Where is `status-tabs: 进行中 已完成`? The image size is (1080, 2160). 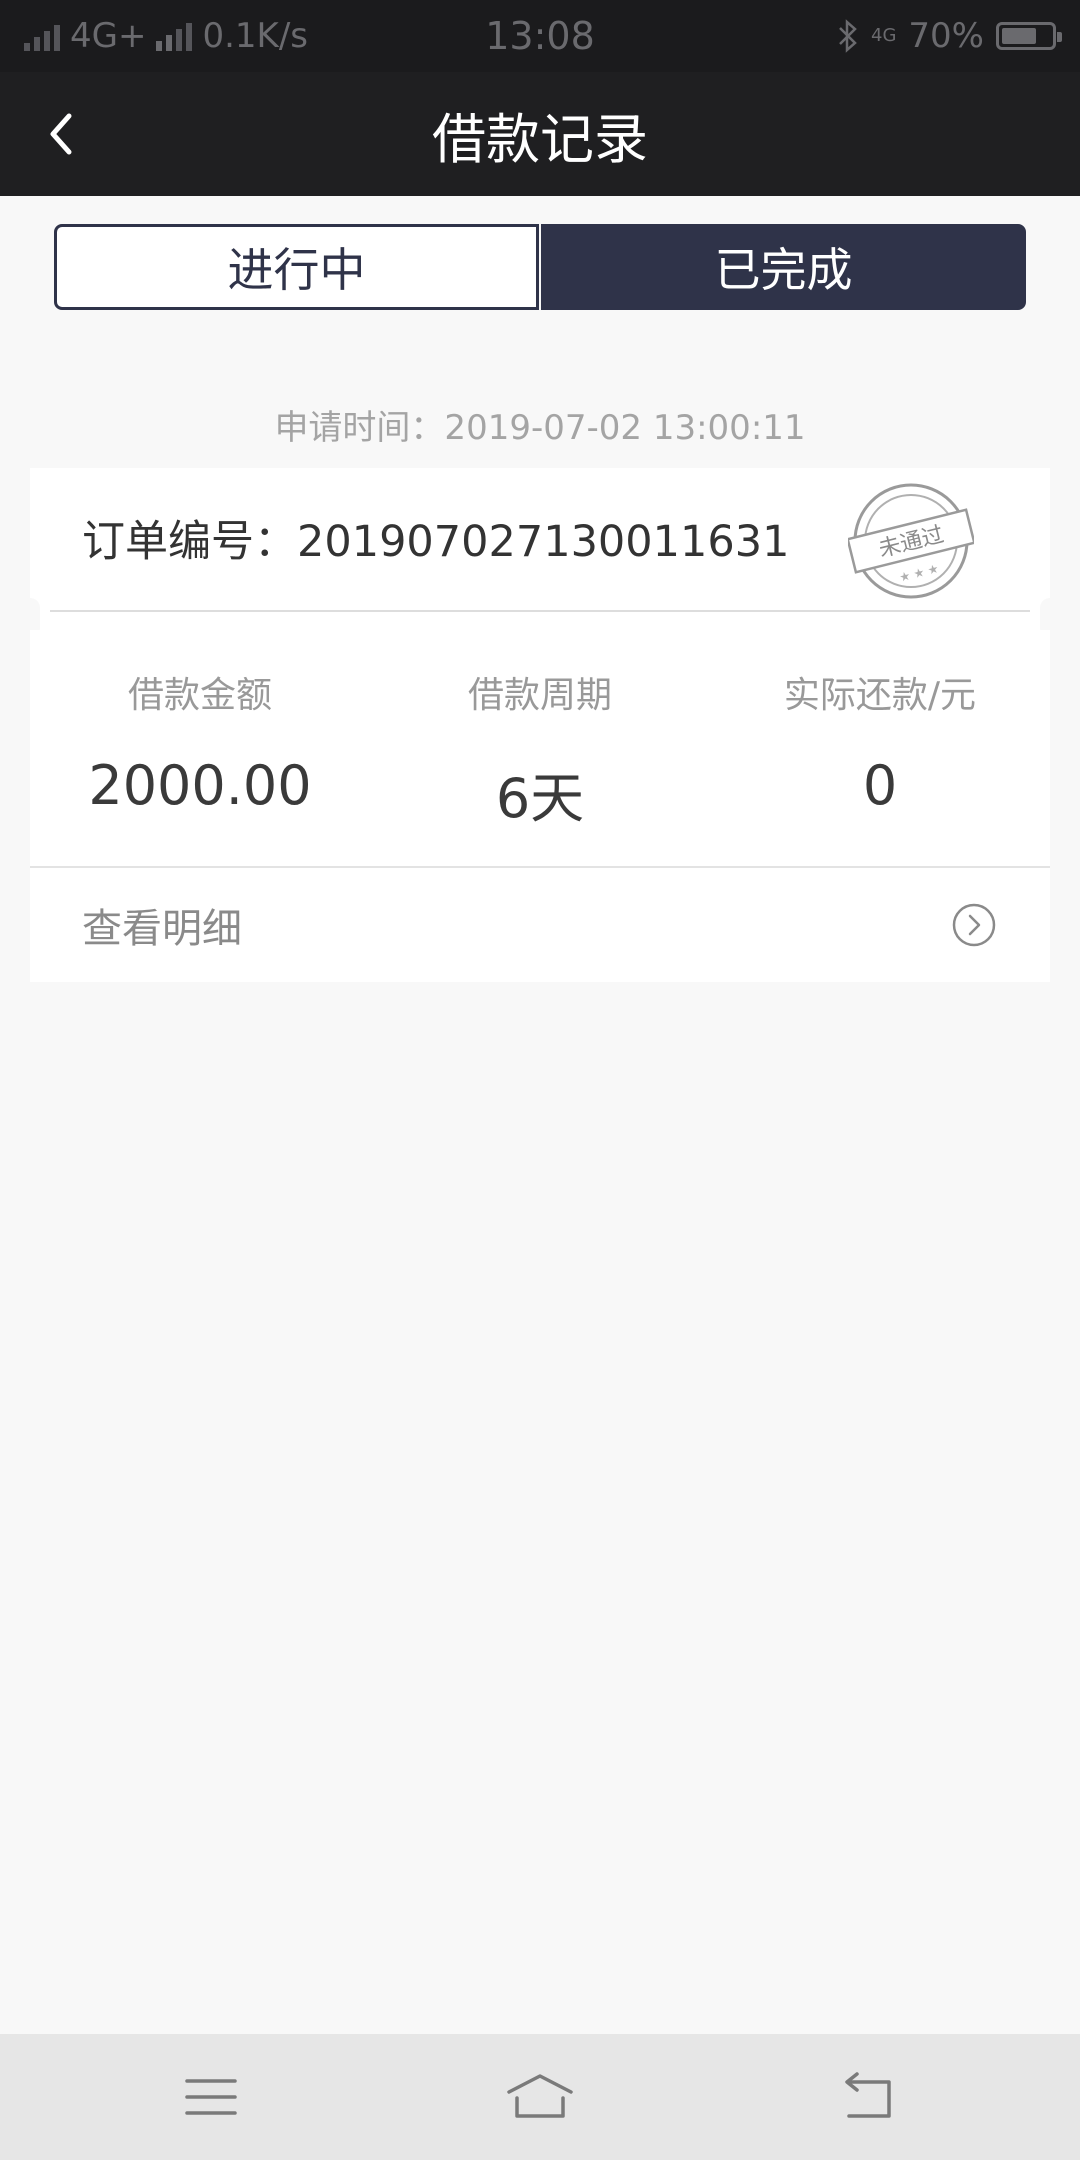
status-tabs: 进行中 已完成 is located at coordinates (540, 267).